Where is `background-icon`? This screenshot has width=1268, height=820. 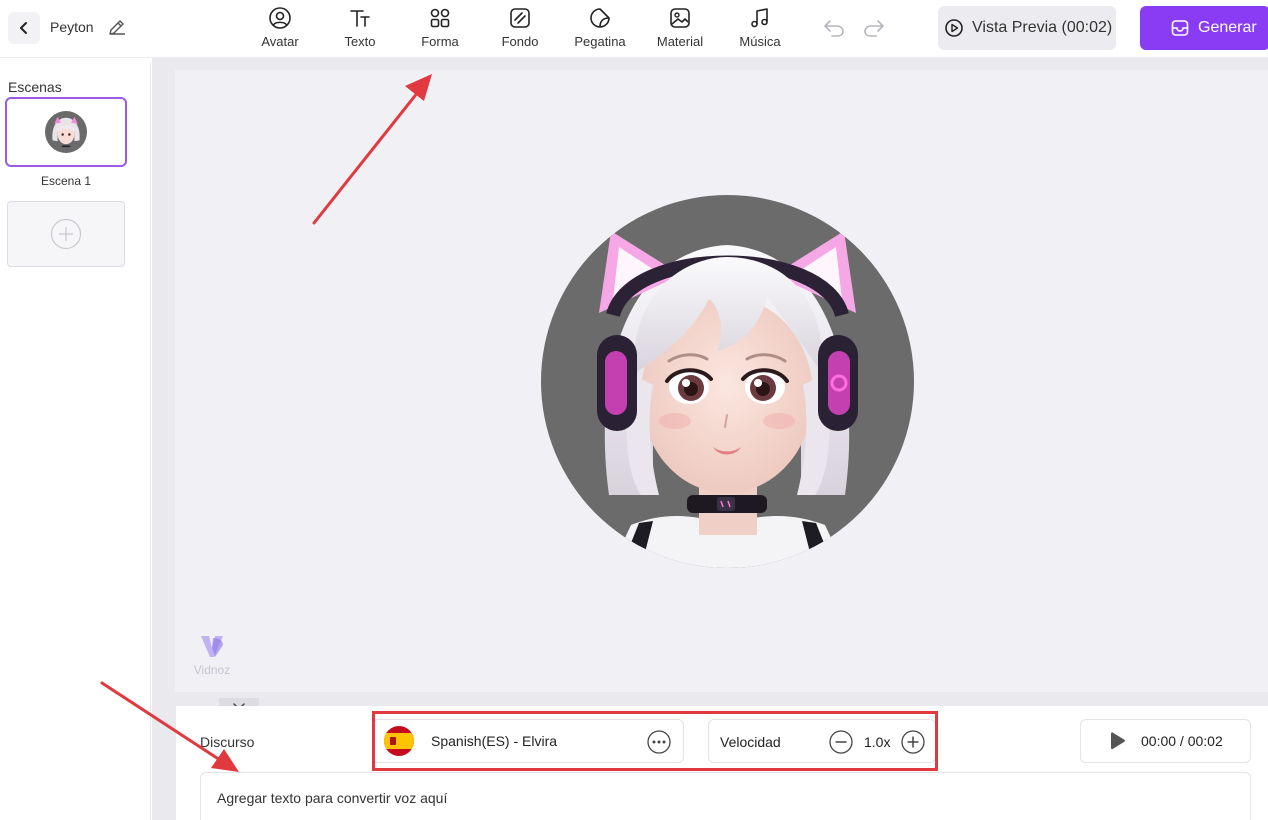
background-icon is located at coordinates (520, 18).